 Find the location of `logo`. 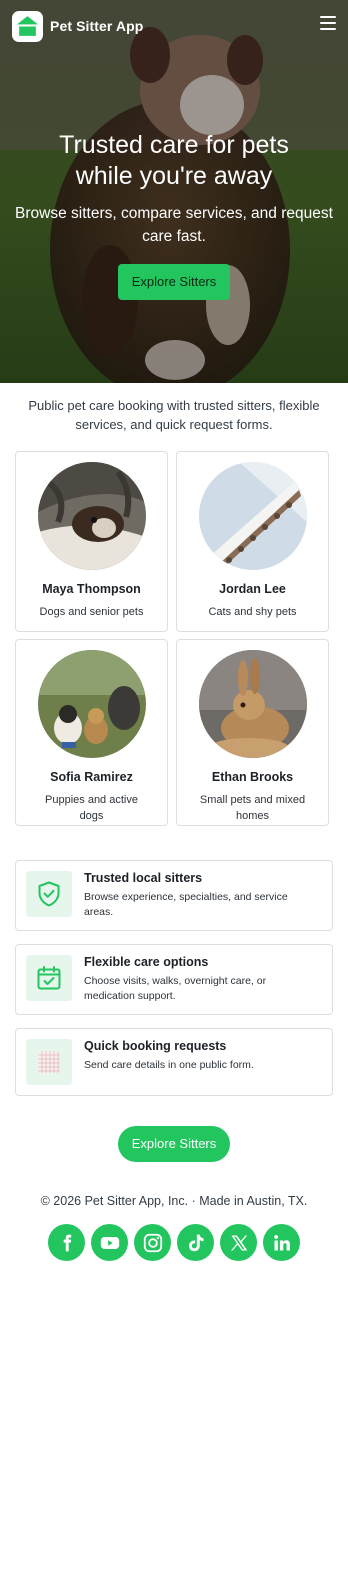

logo is located at coordinates (27, 26).